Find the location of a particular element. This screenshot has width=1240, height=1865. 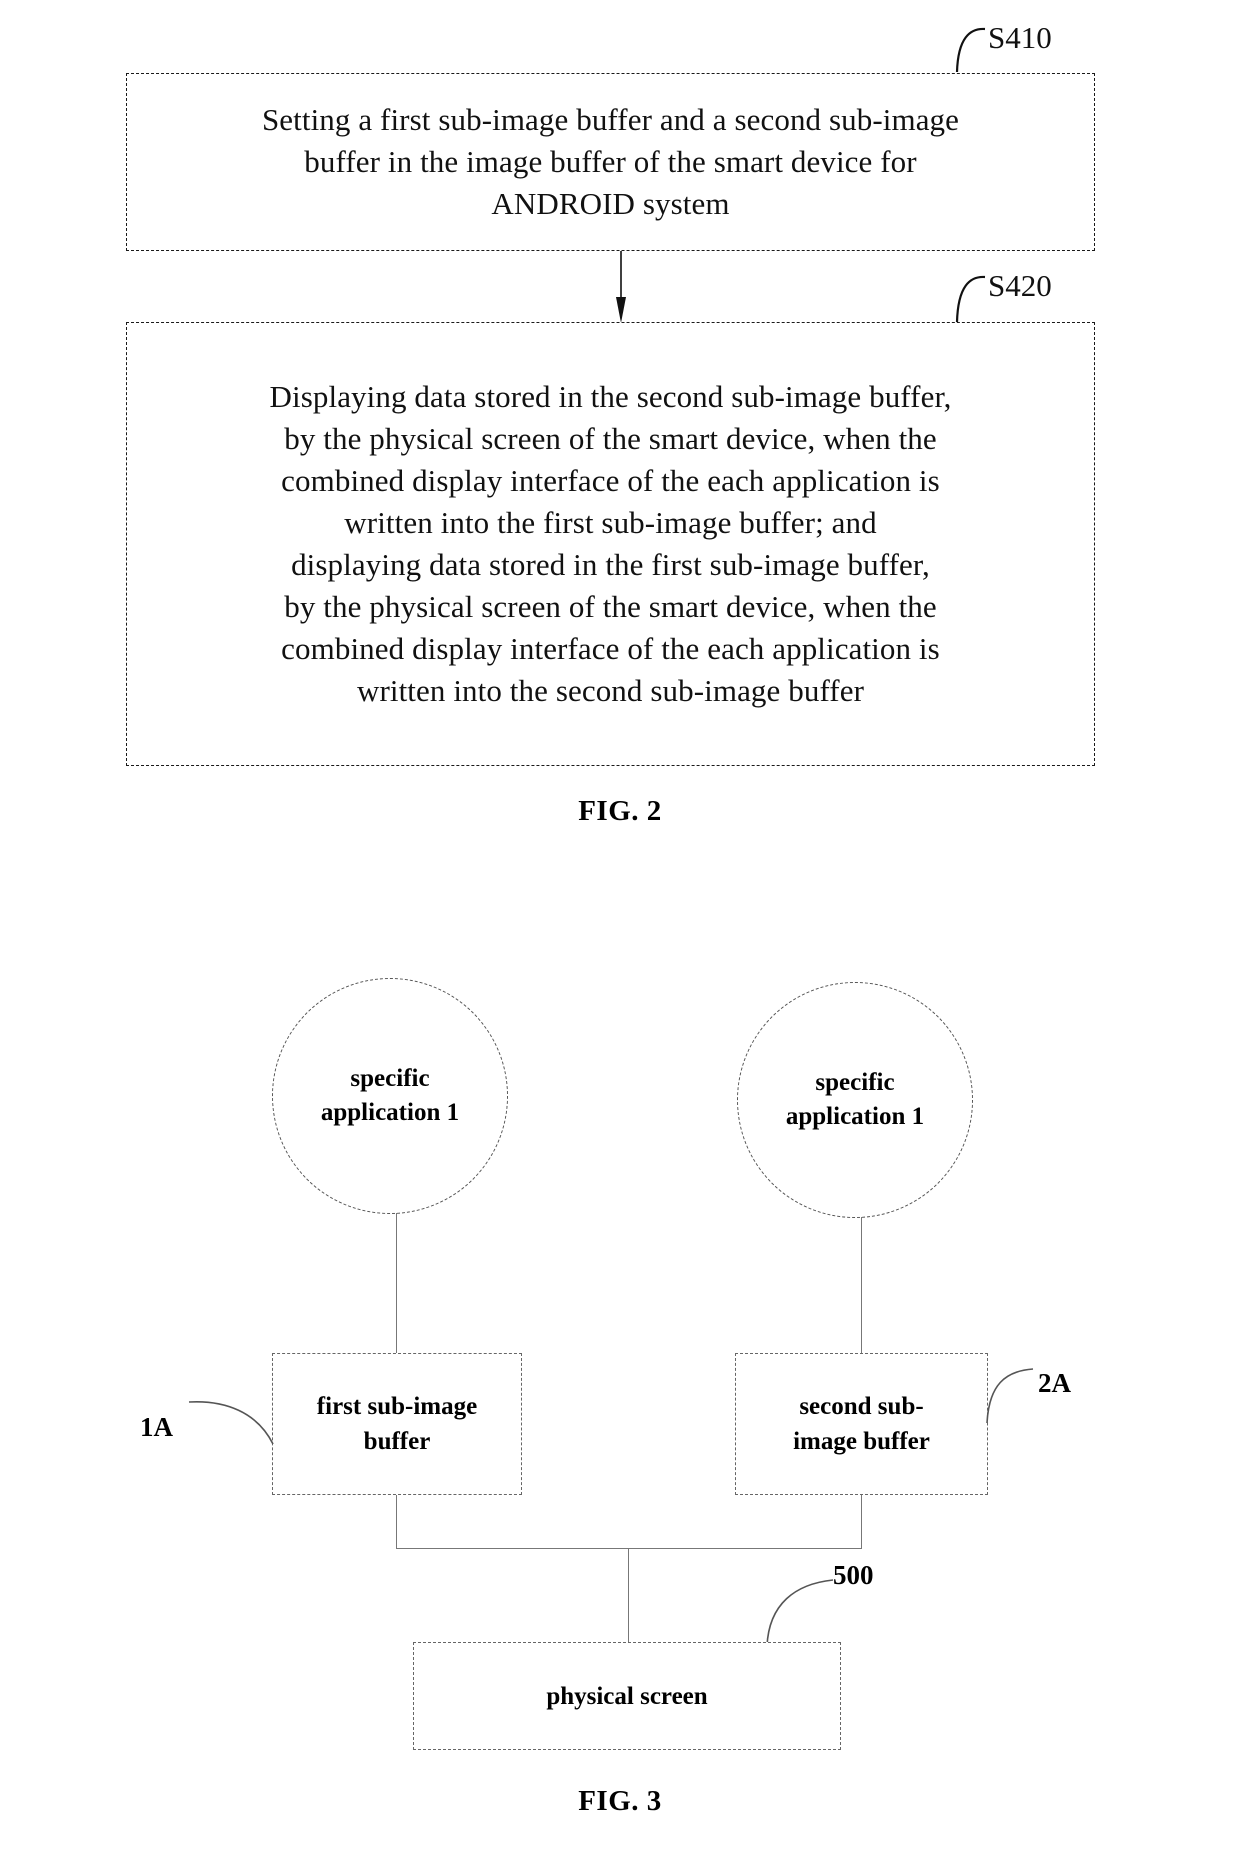

connector-bus-to-physical-screen is located at coordinates (628, 1595).